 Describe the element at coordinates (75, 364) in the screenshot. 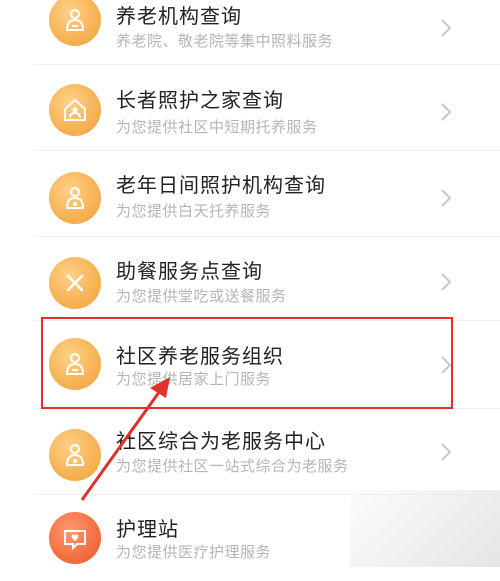

I see `community-service-icon` at that location.